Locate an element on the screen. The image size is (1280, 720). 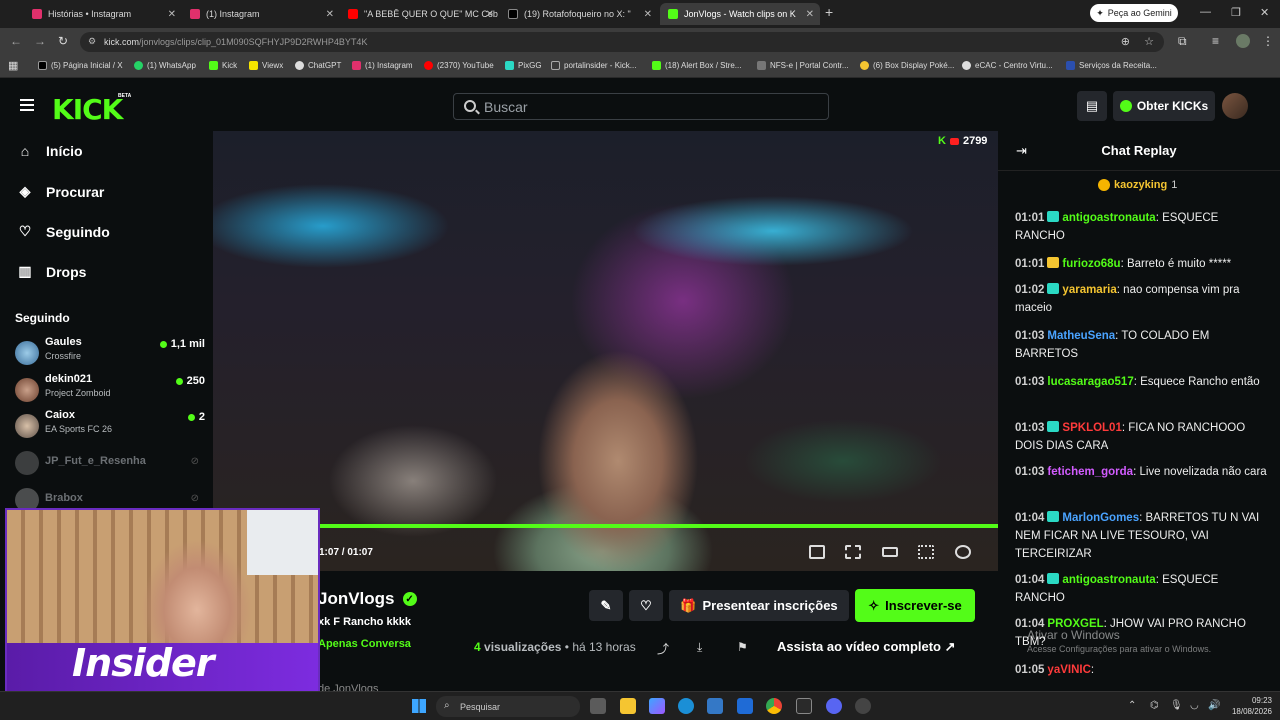
taskbar-clock: 09:23 18/08/2026 is located at coordinates (1247, 706).